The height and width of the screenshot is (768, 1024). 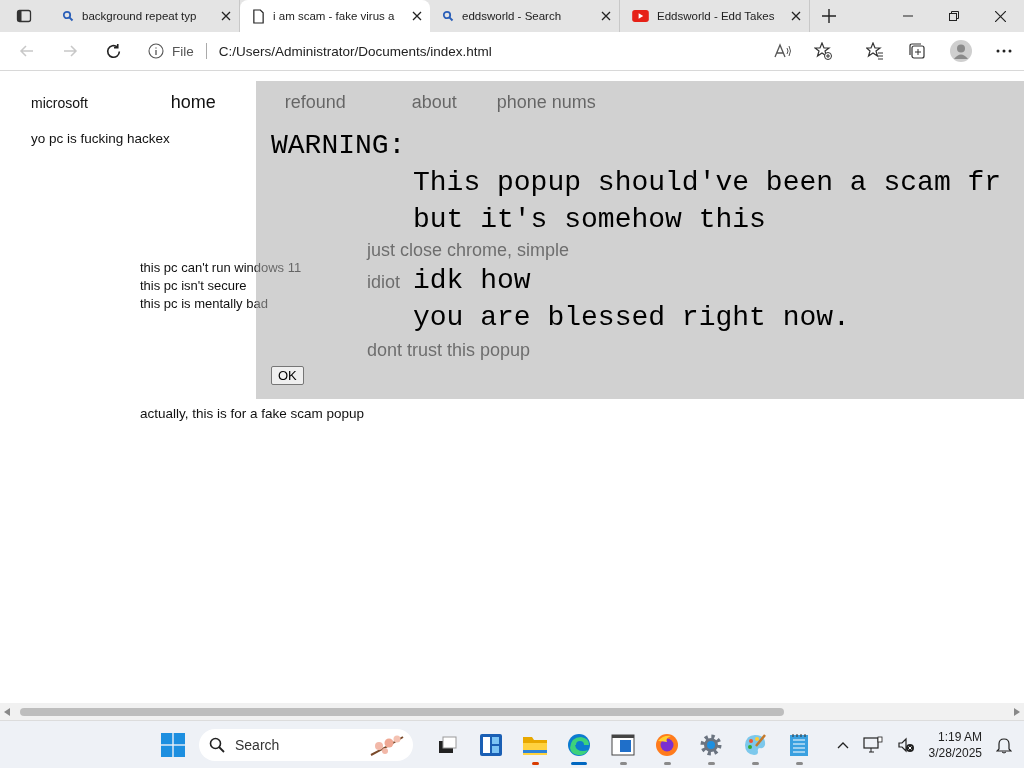 What do you see at coordinates (667, 744) in the screenshot?
I see `firefox-icon` at bounding box center [667, 744].